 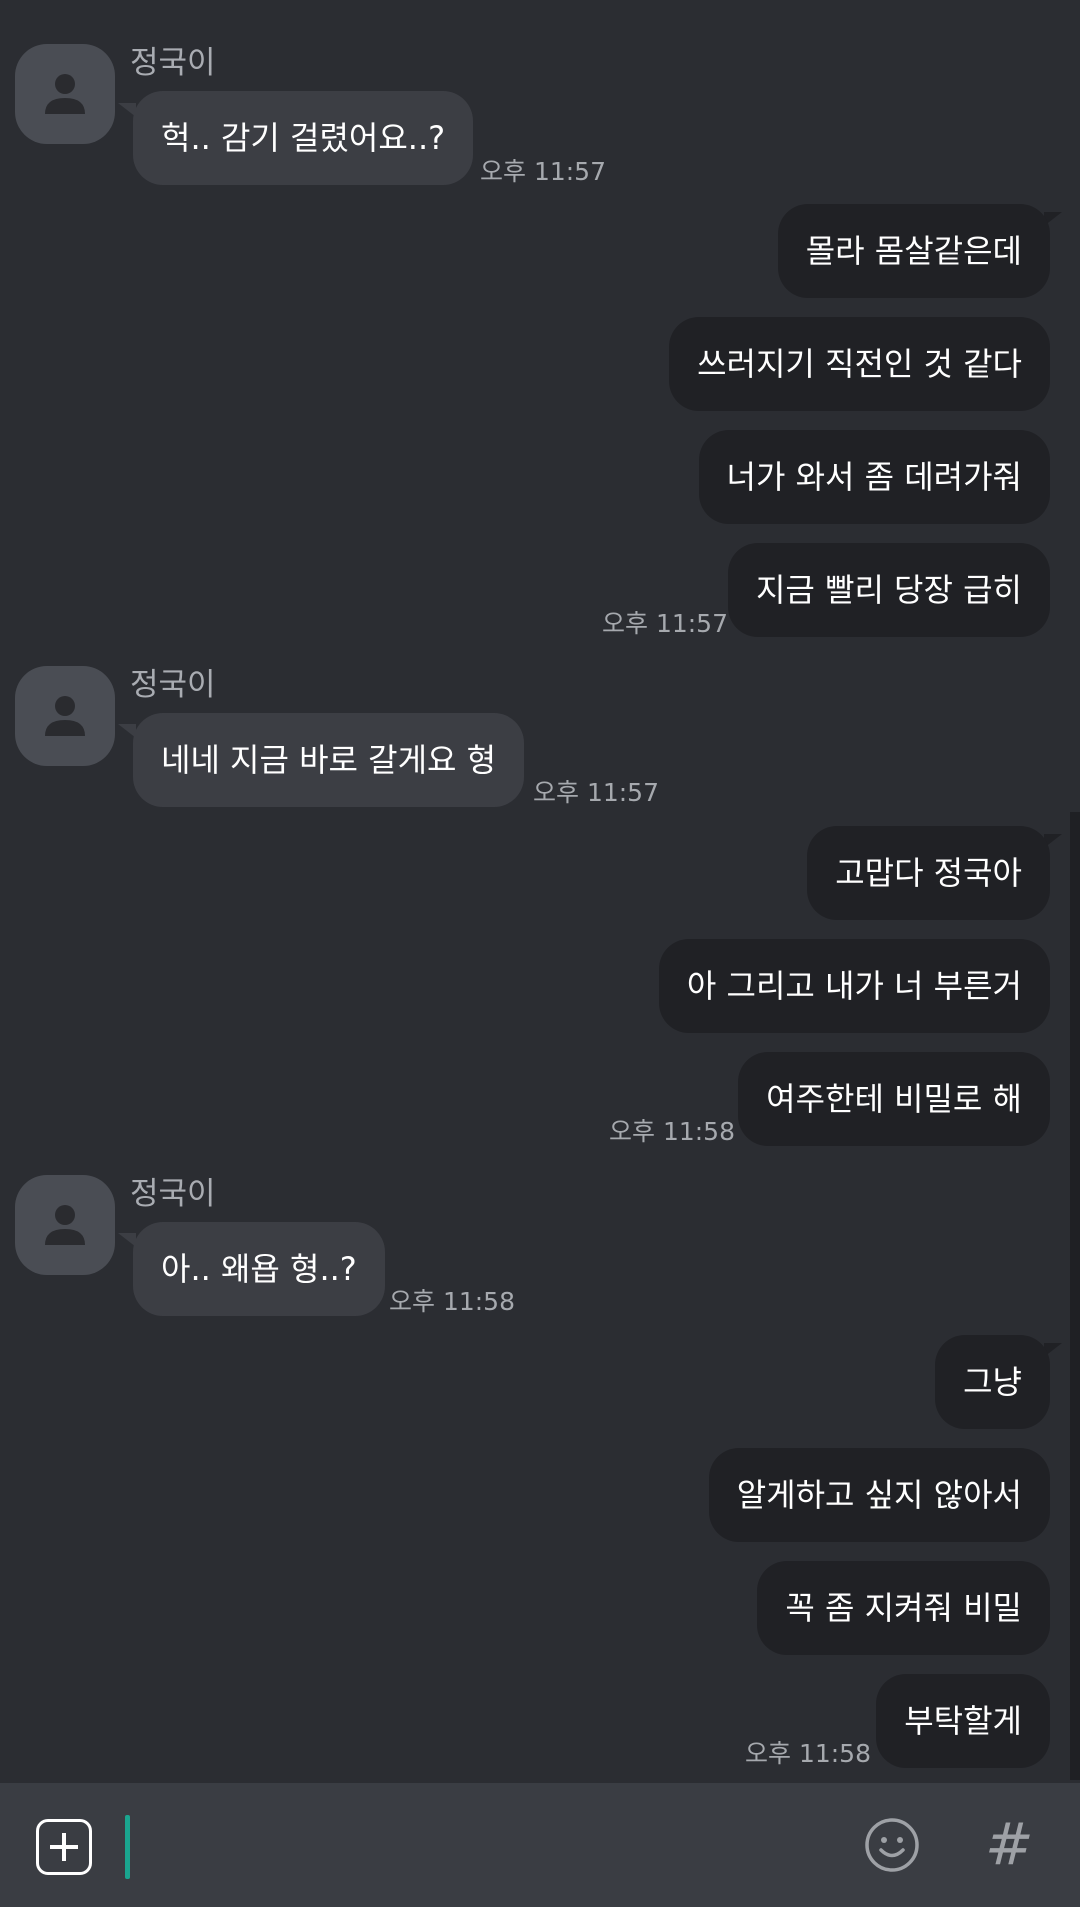 What do you see at coordinates (127, 1847) in the screenshot?
I see `message-input-cursor` at bounding box center [127, 1847].